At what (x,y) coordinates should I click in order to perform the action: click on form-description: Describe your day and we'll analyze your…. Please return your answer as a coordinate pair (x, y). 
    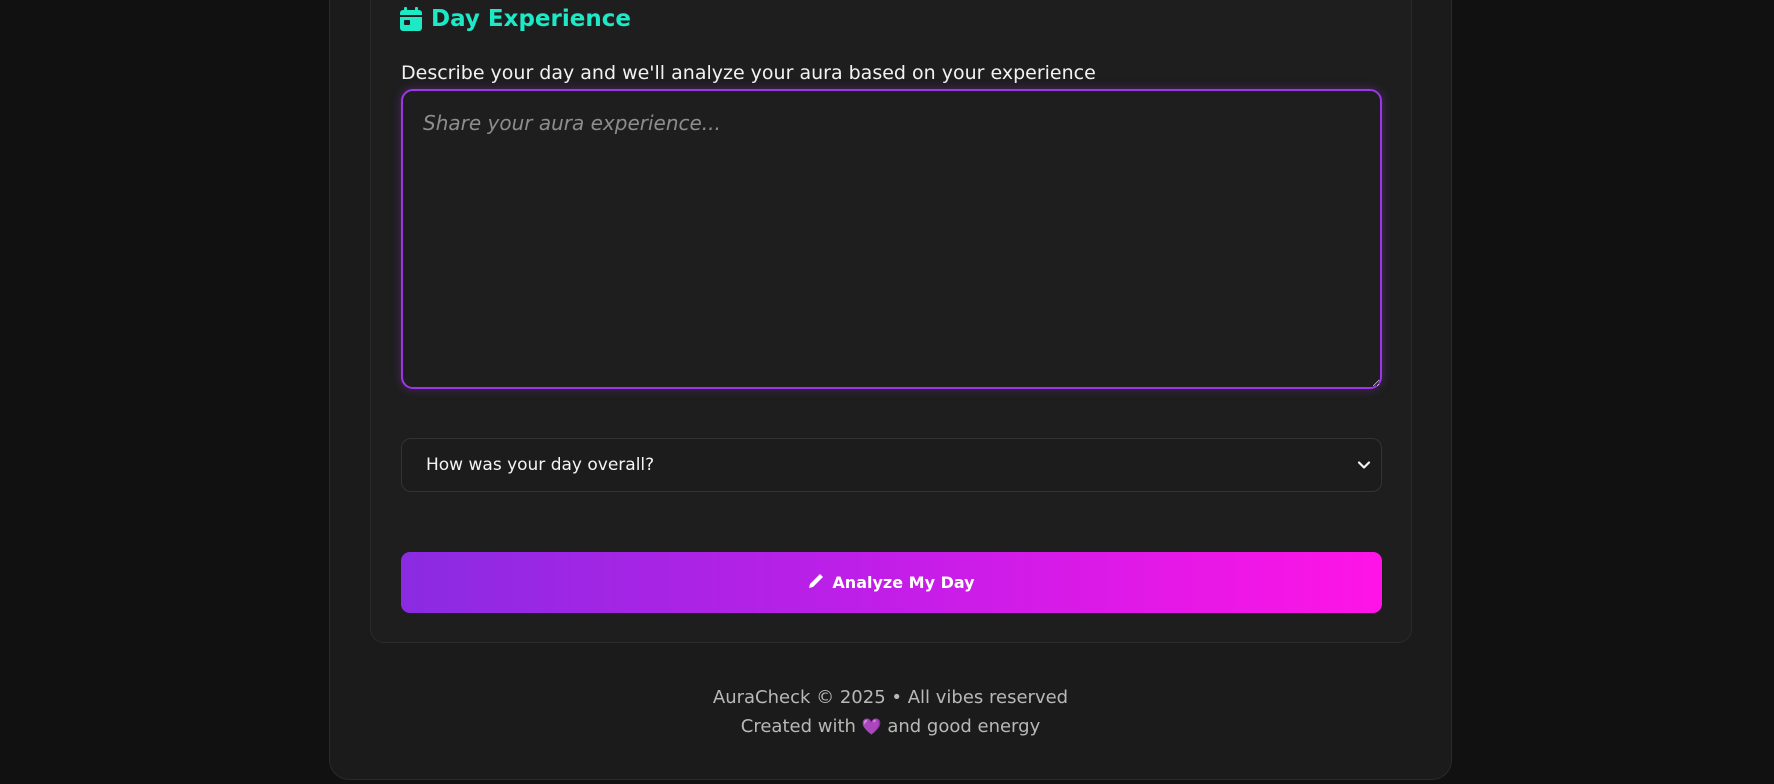
    Looking at the image, I should click on (748, 73).